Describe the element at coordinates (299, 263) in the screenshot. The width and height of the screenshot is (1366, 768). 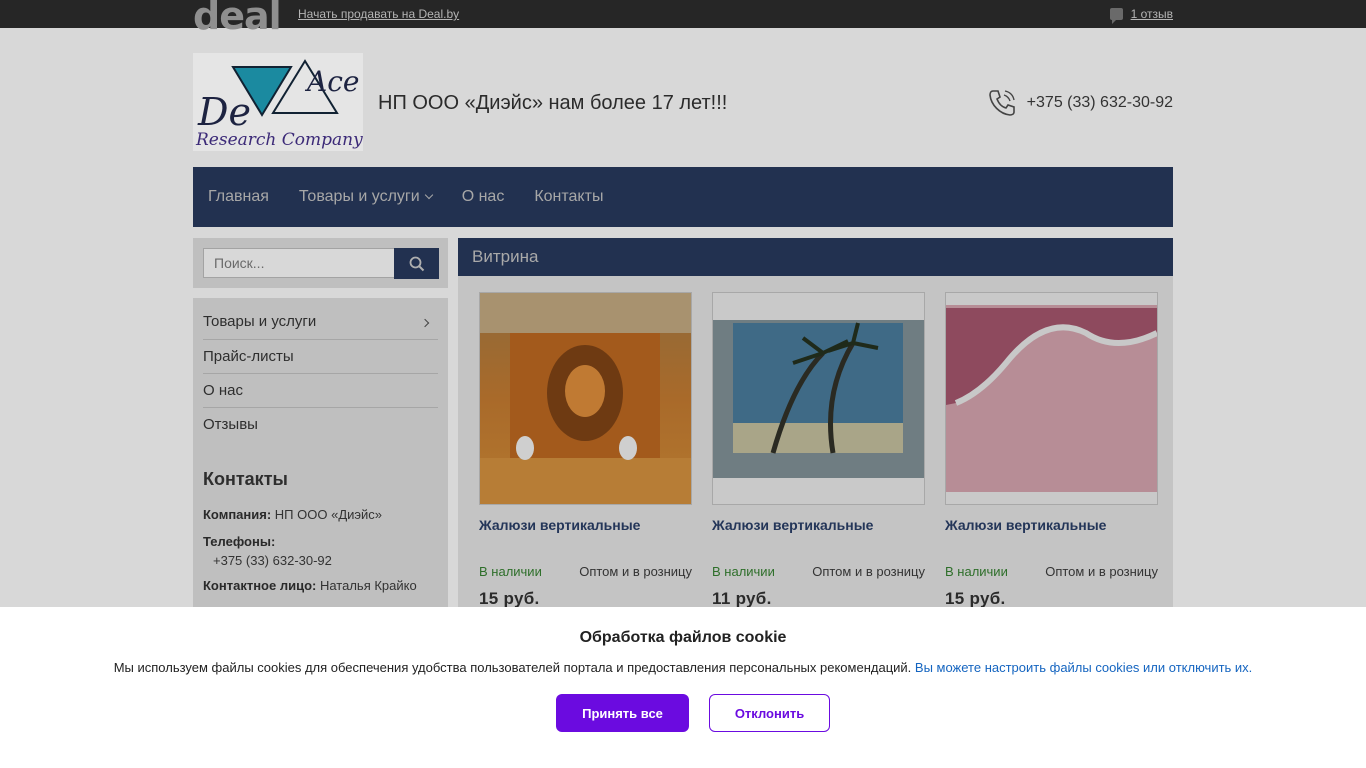
I see `search-input` at that location.